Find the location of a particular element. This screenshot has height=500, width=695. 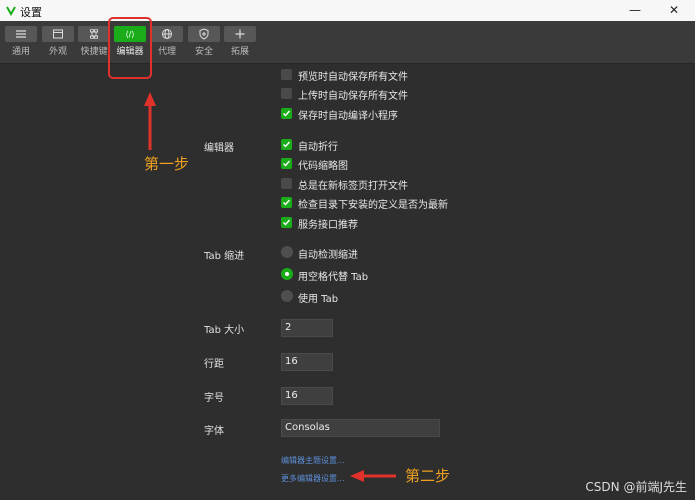

step1-arrow is located at coordinates (150, 121).